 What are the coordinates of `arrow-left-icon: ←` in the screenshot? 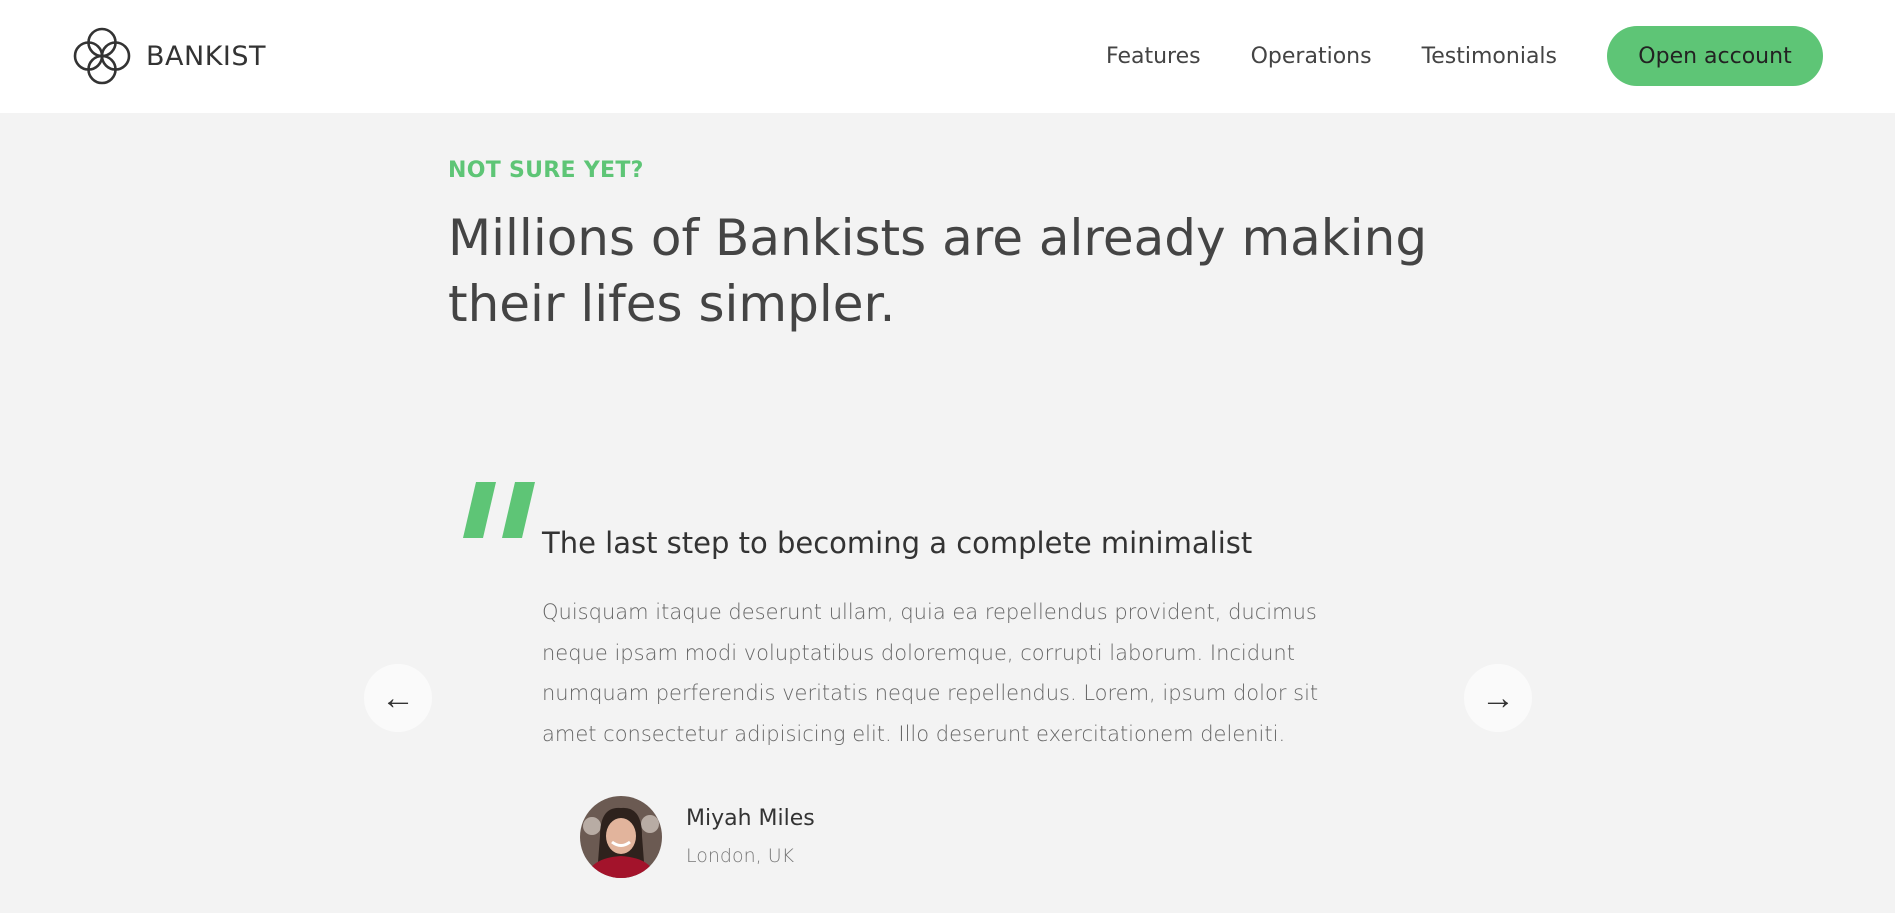 It's located at (398, 697).